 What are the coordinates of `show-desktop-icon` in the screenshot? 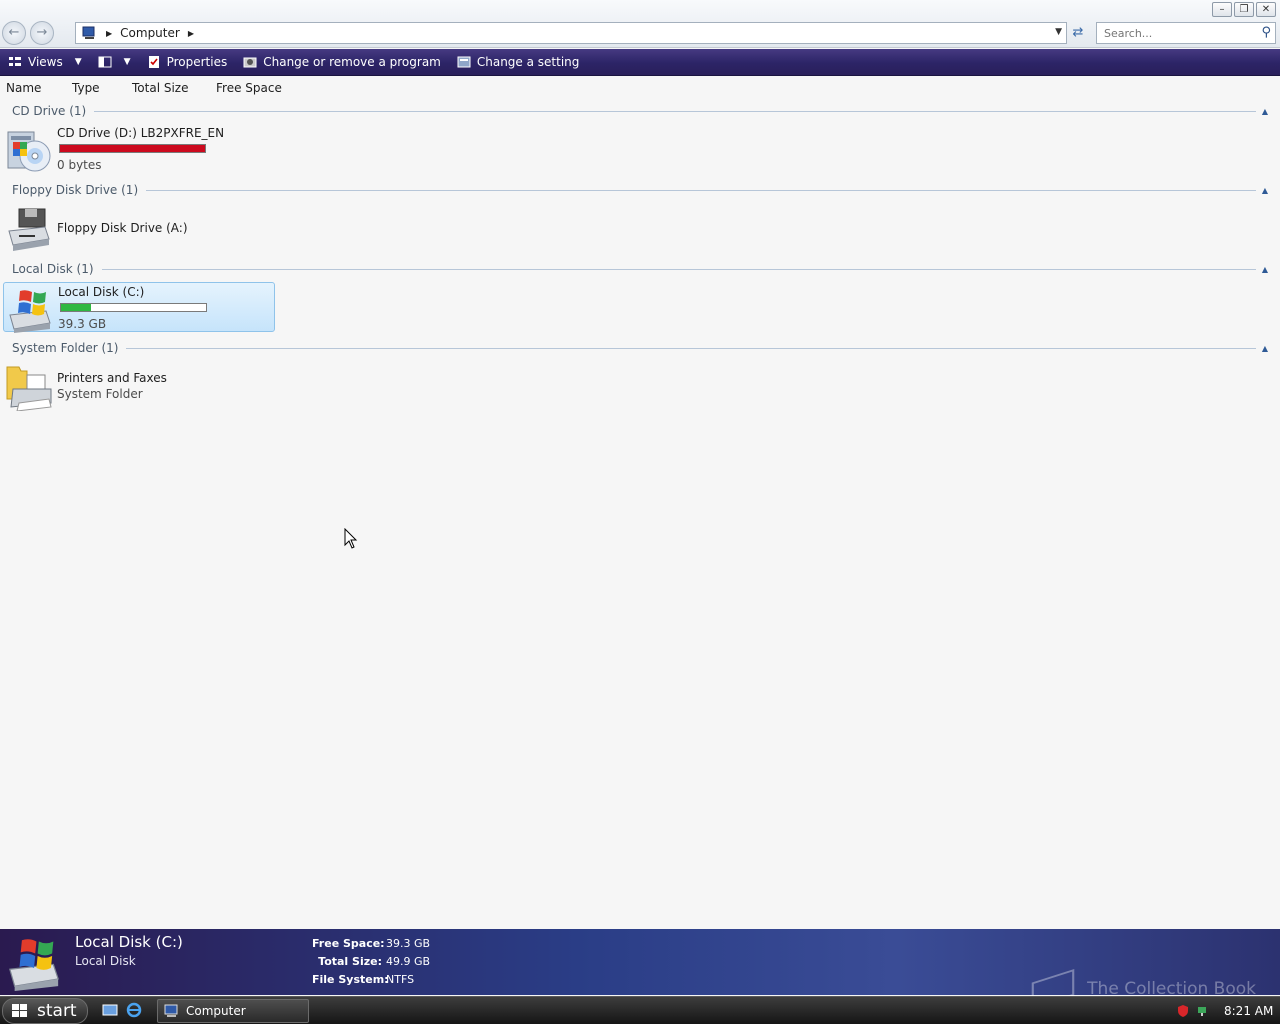 It's located at (110, 1010).